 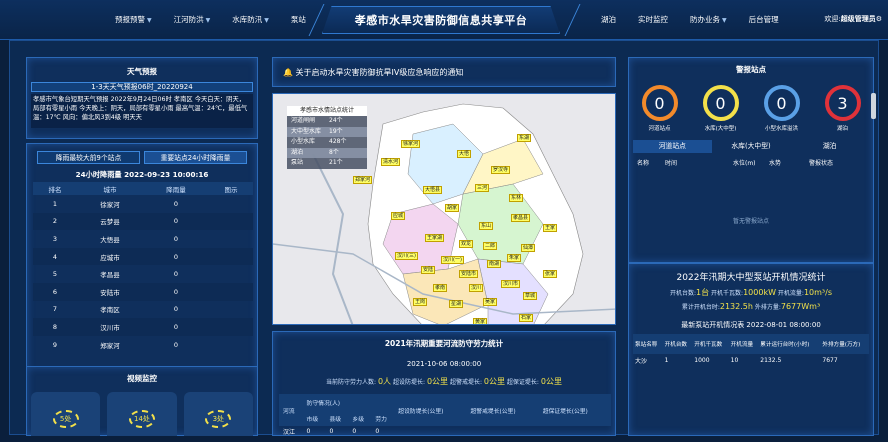 What do you see at coordinates (476, 288) in the screenshot?
I see `map-station-label: 汉川` at bounding box center [476, 288].